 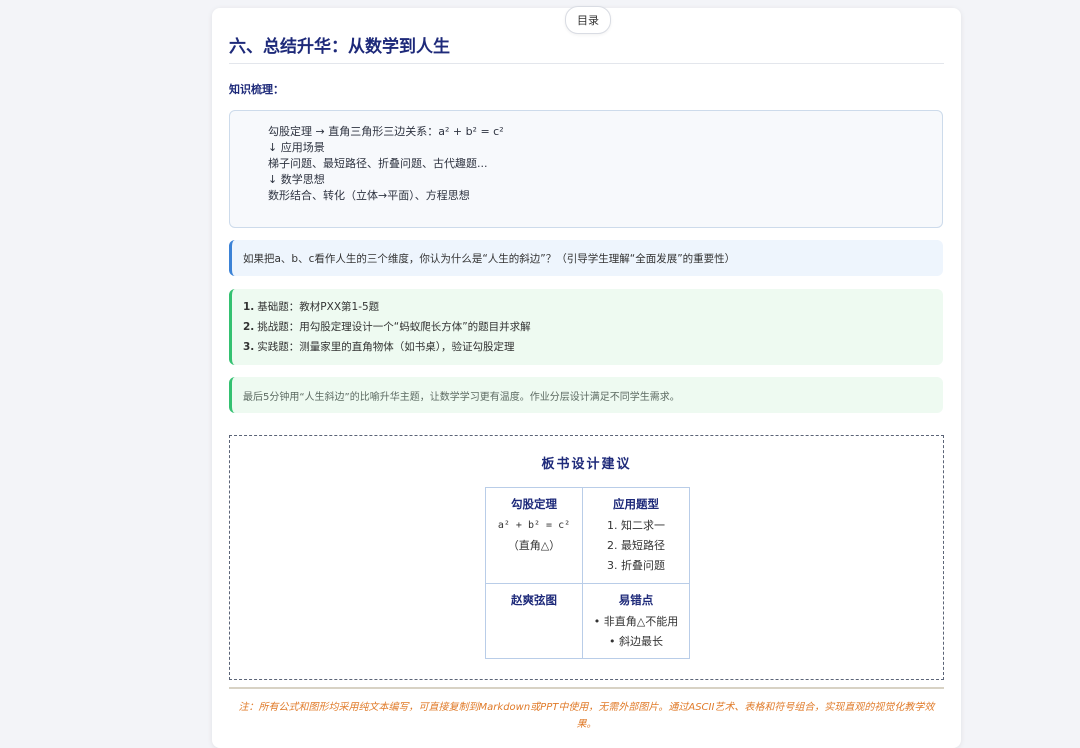 What do you see at coordinates (586, 464) in the screenshot?
I see `board-title: 板书设计建议` at bounding box center [586, 464].